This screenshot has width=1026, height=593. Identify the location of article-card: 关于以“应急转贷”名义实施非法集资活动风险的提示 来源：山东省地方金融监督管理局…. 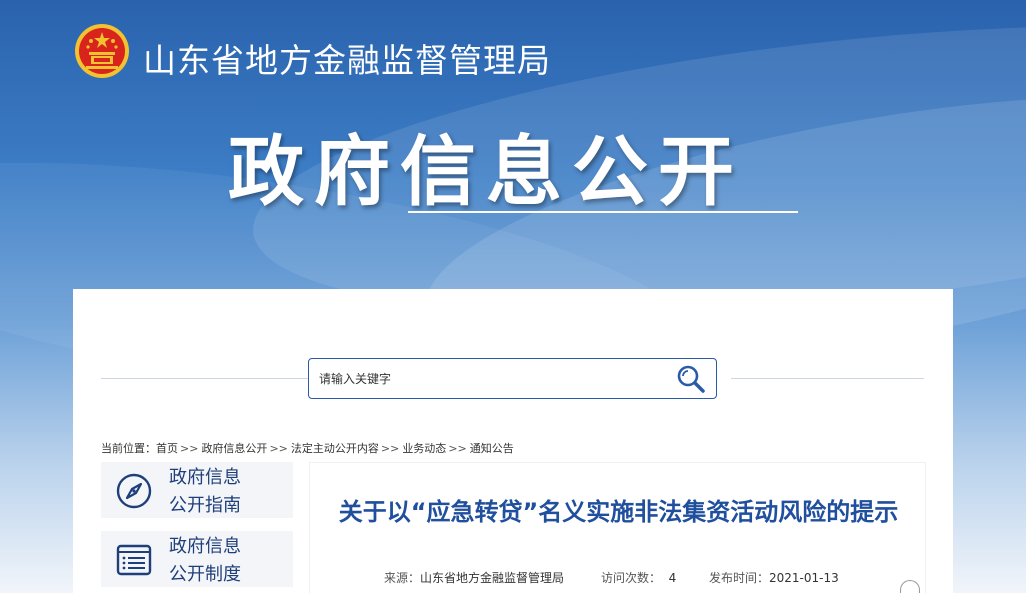
(617, 527).